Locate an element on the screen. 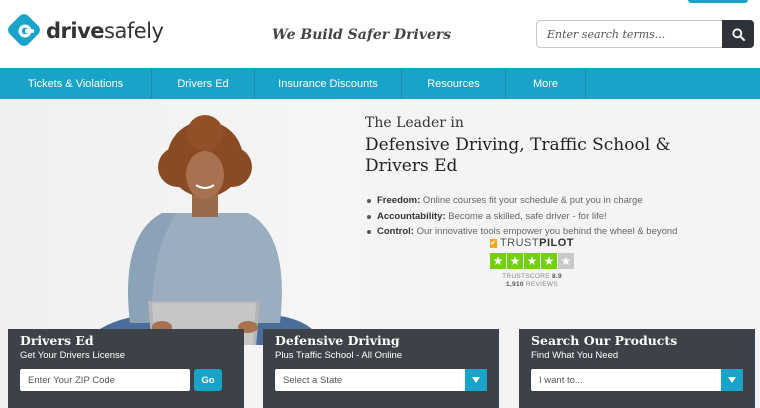  nav-item-insurance-discounts: Insurance Discounts is located at coordinates (328, 83).